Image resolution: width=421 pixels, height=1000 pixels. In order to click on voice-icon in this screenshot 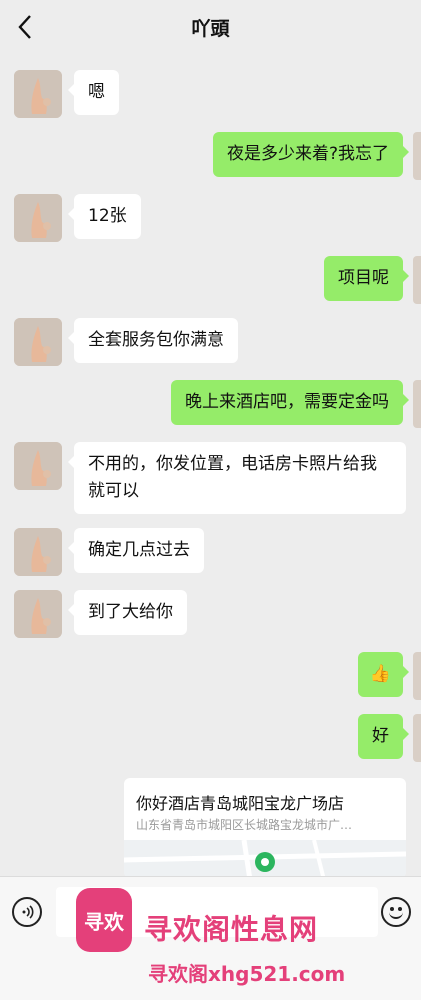, I will do `click(28, 912)`.